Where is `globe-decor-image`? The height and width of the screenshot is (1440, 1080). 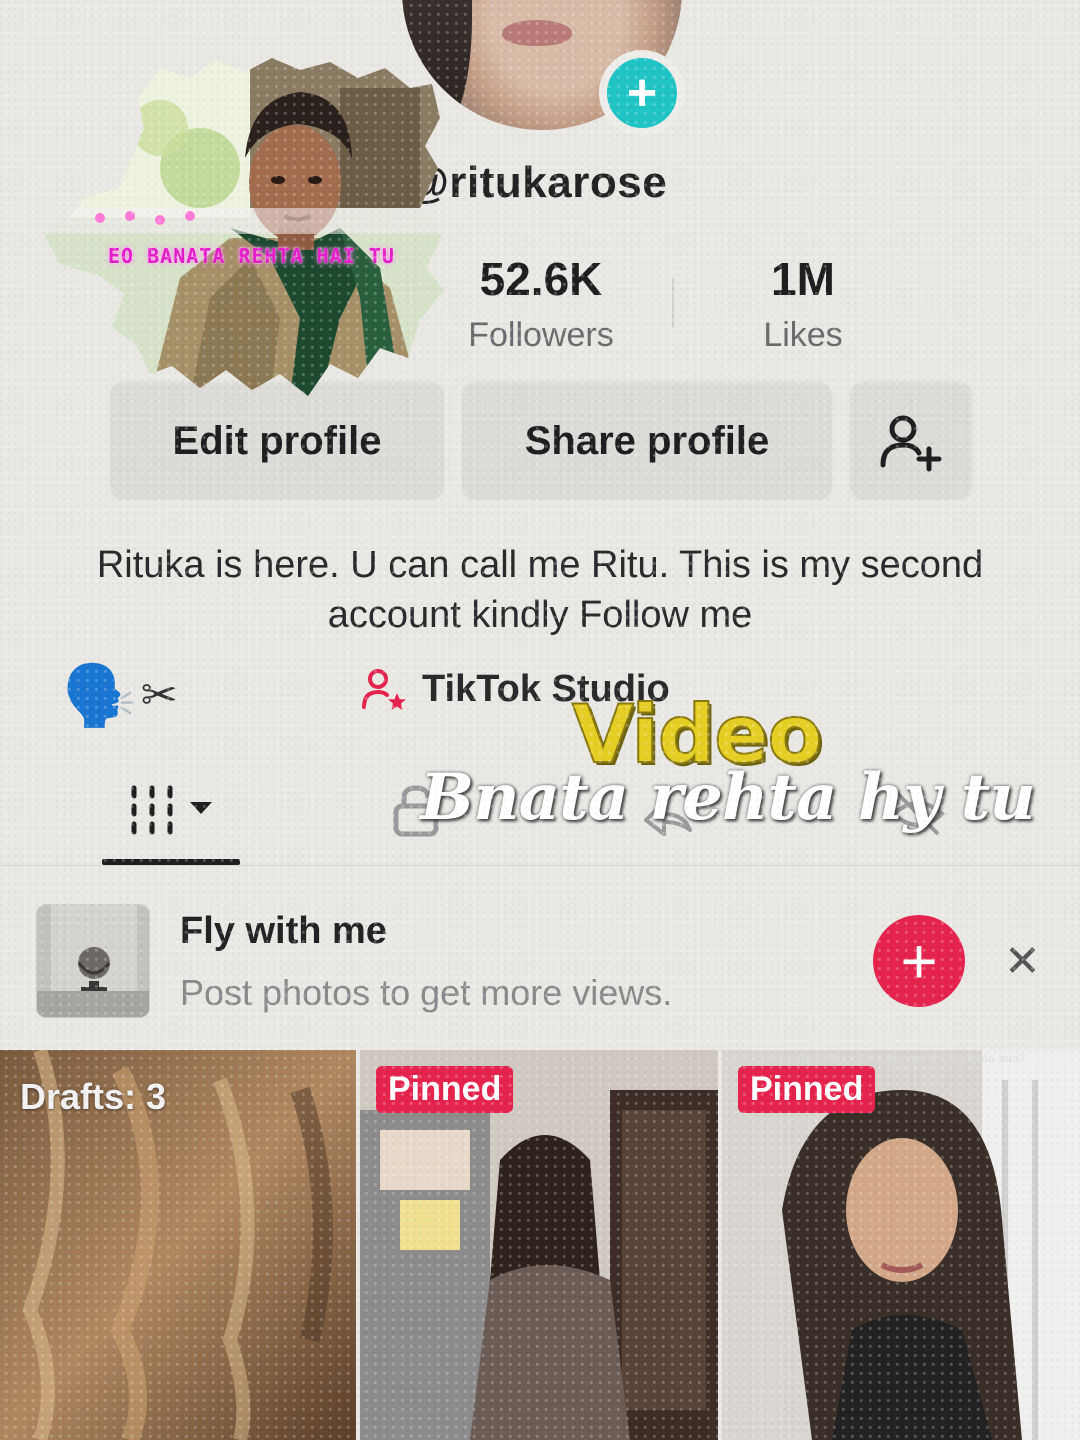
globe-decor-image is located at coordinates (93, 961).